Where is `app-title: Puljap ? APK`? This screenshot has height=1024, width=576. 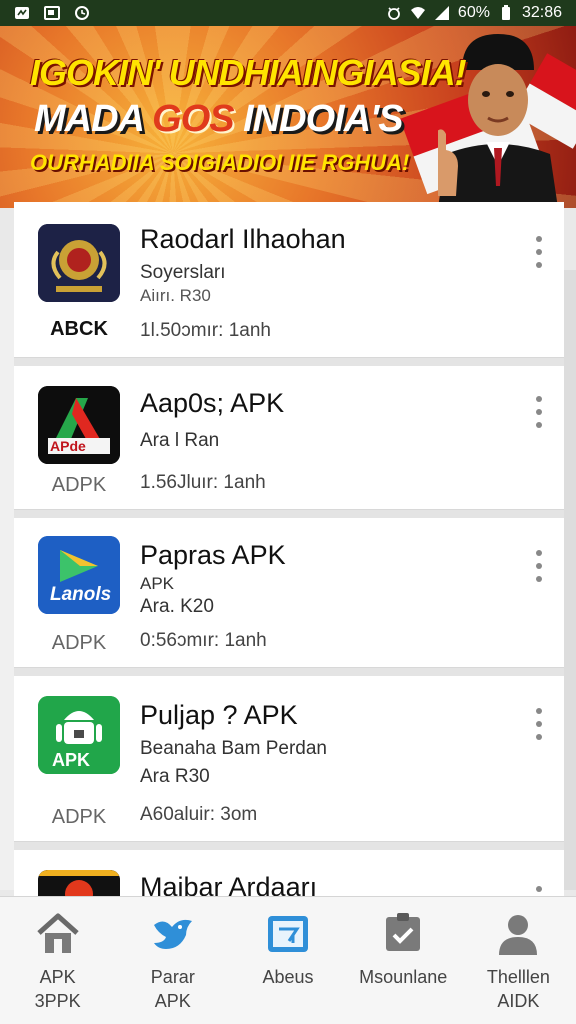
app-title: Puljap ? APK is located at coordinates (219, 715).